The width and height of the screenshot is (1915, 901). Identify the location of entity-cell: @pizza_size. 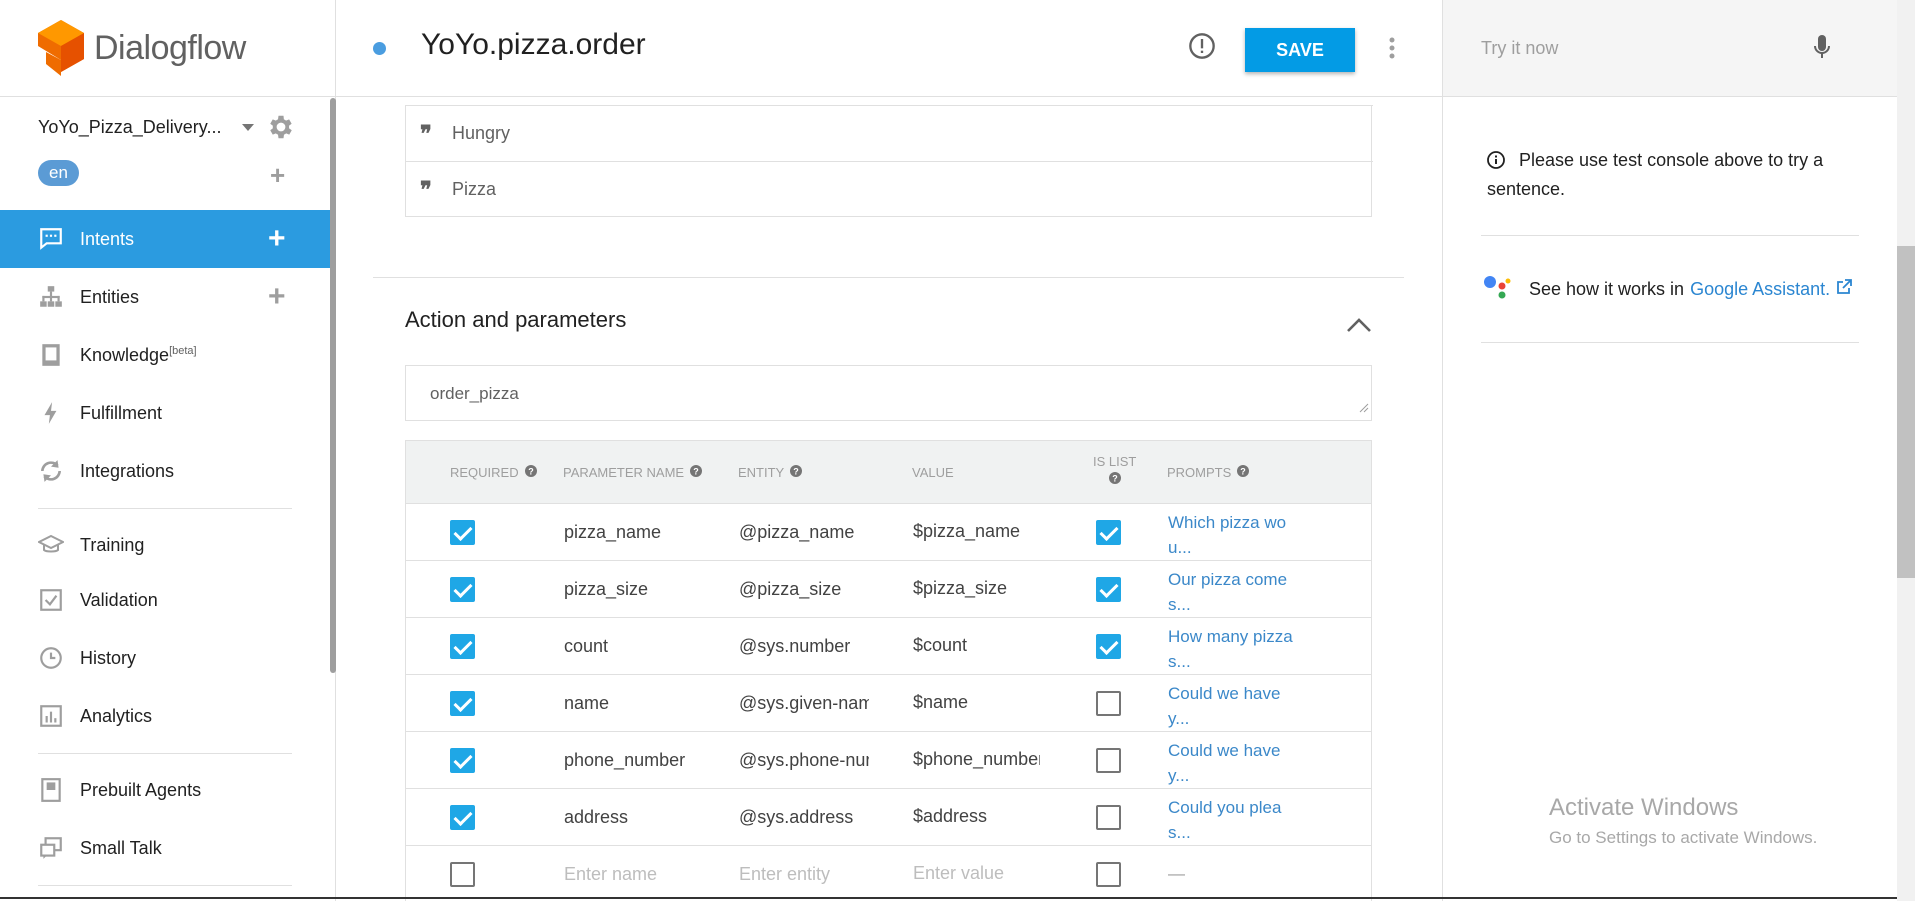
(804, 589).